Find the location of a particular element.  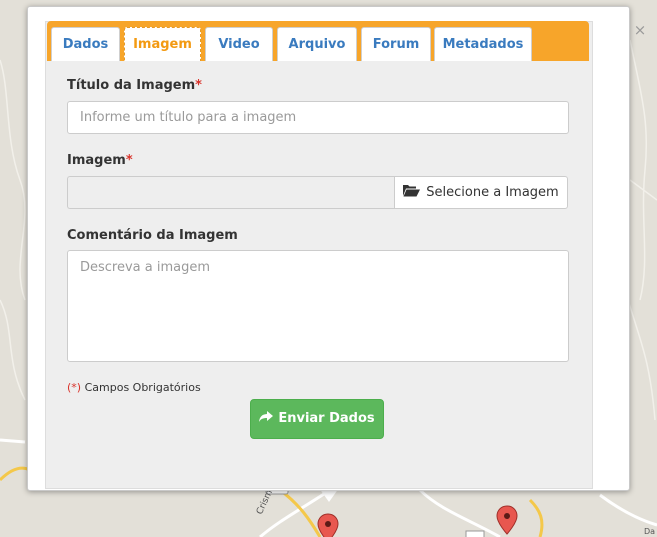

tab-video: Video is located at coordinates (239, 44).